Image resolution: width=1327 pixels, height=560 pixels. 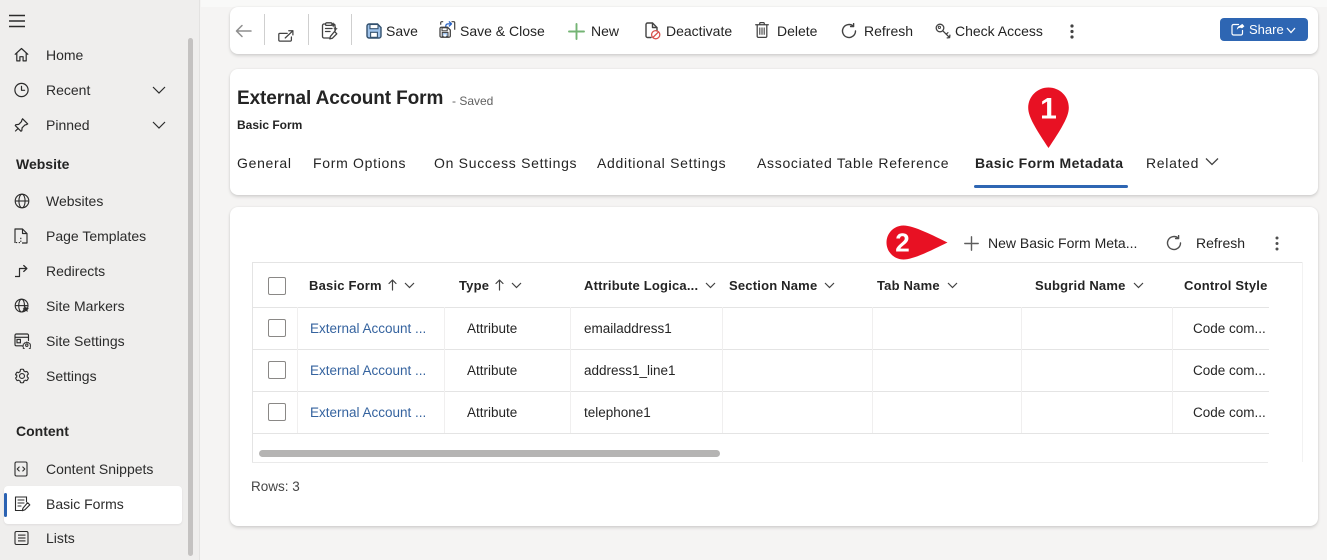 I want to click on svg-text: 2, so click(x=902, y=243).